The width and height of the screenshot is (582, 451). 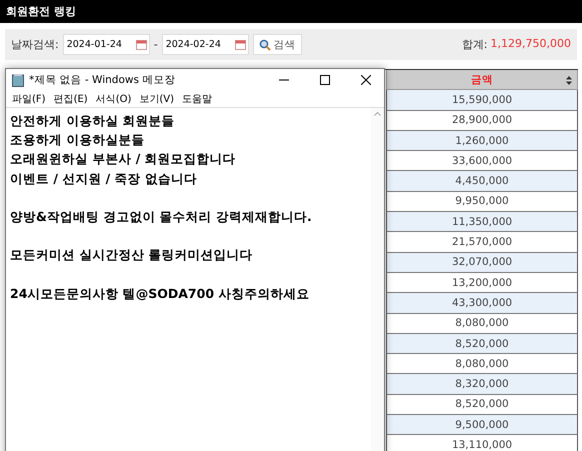 What do you see at coordinates (482, 242) in the screenshot?
I see `amount-cell: 21,570,000` at bounding box center [482, 242].